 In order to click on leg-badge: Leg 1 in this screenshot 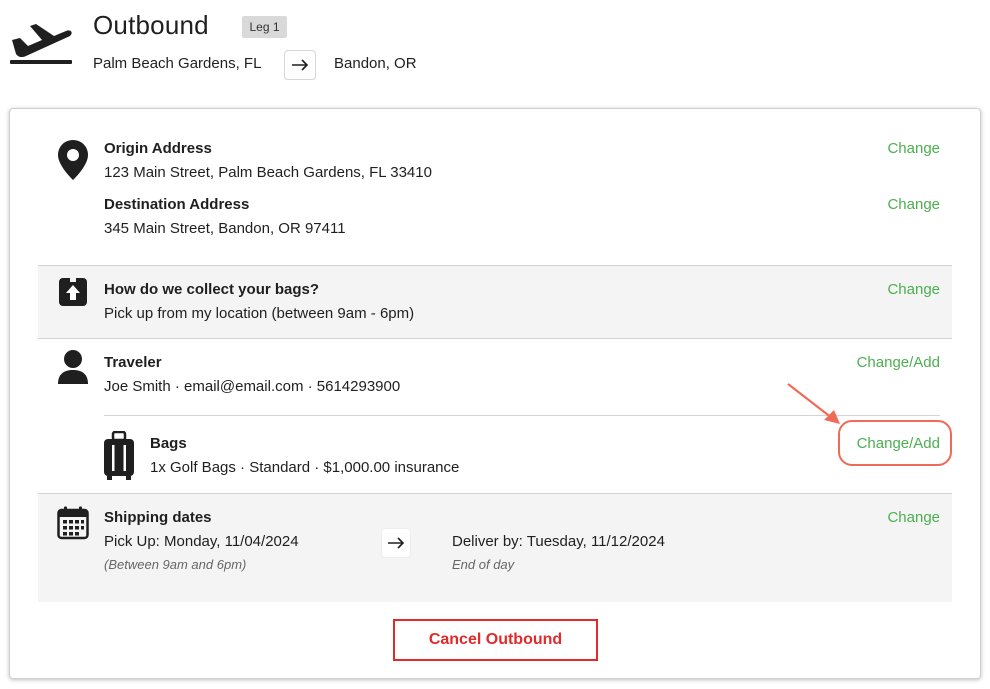, I will do `click(264, 27)`.